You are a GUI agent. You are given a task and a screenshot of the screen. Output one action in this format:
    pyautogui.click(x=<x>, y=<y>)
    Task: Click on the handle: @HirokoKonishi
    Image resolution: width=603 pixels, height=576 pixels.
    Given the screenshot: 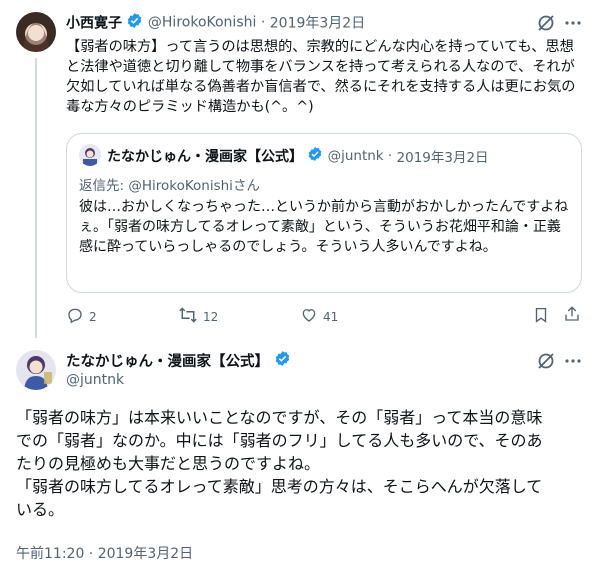 What is the action you would take?
    pyautogui.click(x=202, y=23)
    